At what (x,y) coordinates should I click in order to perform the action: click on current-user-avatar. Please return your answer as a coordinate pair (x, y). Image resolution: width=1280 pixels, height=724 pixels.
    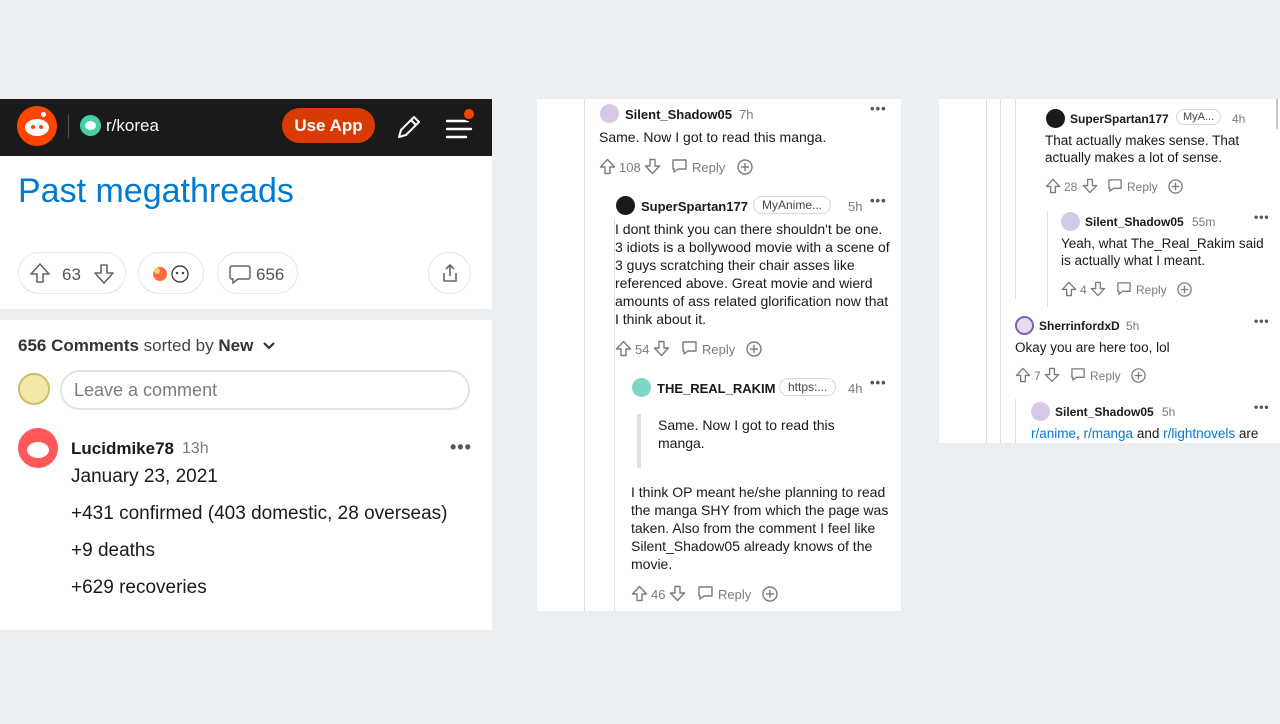
    Looking at the image, I should click on (34, 389).